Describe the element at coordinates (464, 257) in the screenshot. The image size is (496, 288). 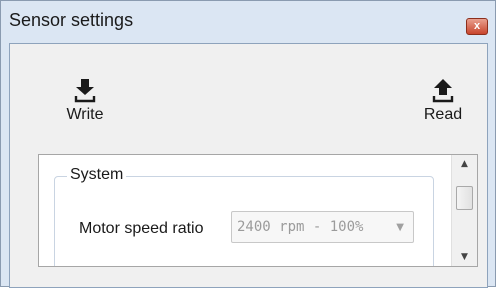
I see `scroll-down-arrow-icon: ▼` at that location.